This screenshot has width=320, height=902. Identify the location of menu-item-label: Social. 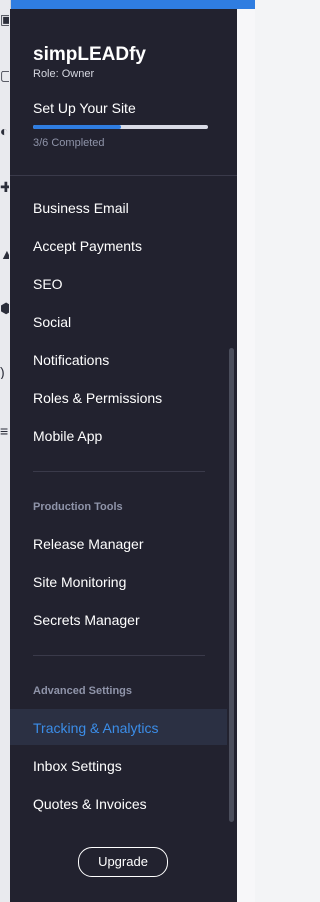
(52, 322).